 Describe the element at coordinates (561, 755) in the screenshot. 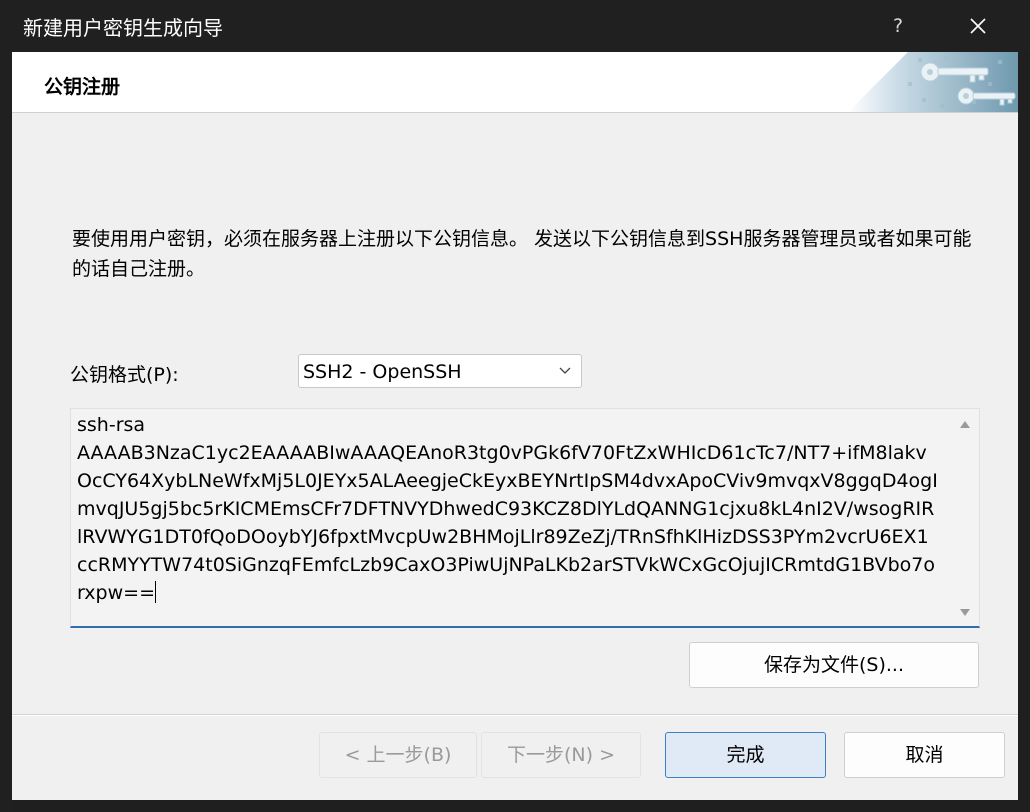

I see `next-button: 下一步(N) >` at that location.